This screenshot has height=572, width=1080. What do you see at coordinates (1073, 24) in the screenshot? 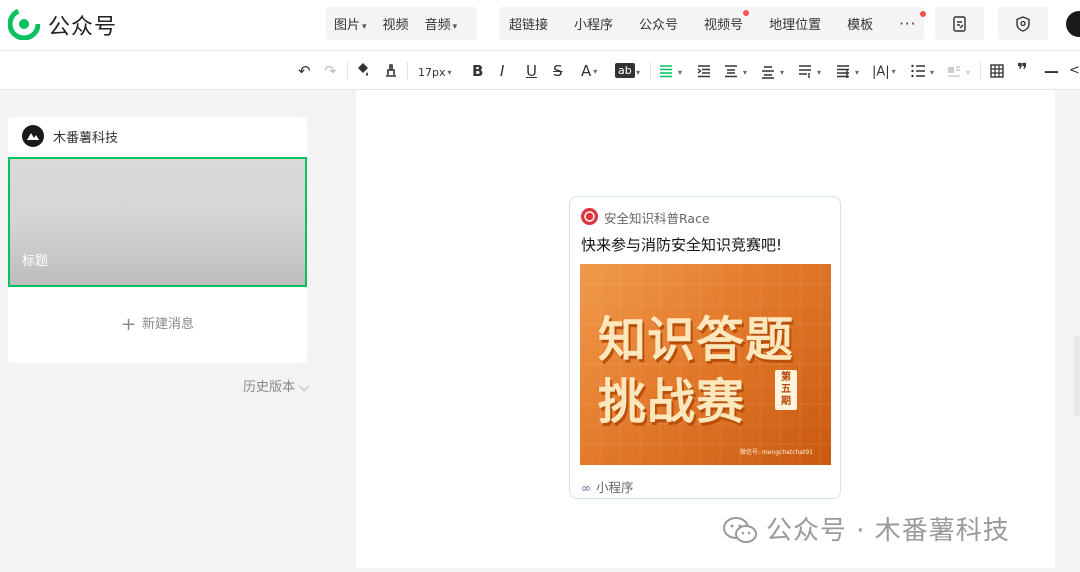
I see `user-avatar` at bounding box center [1073, 24].